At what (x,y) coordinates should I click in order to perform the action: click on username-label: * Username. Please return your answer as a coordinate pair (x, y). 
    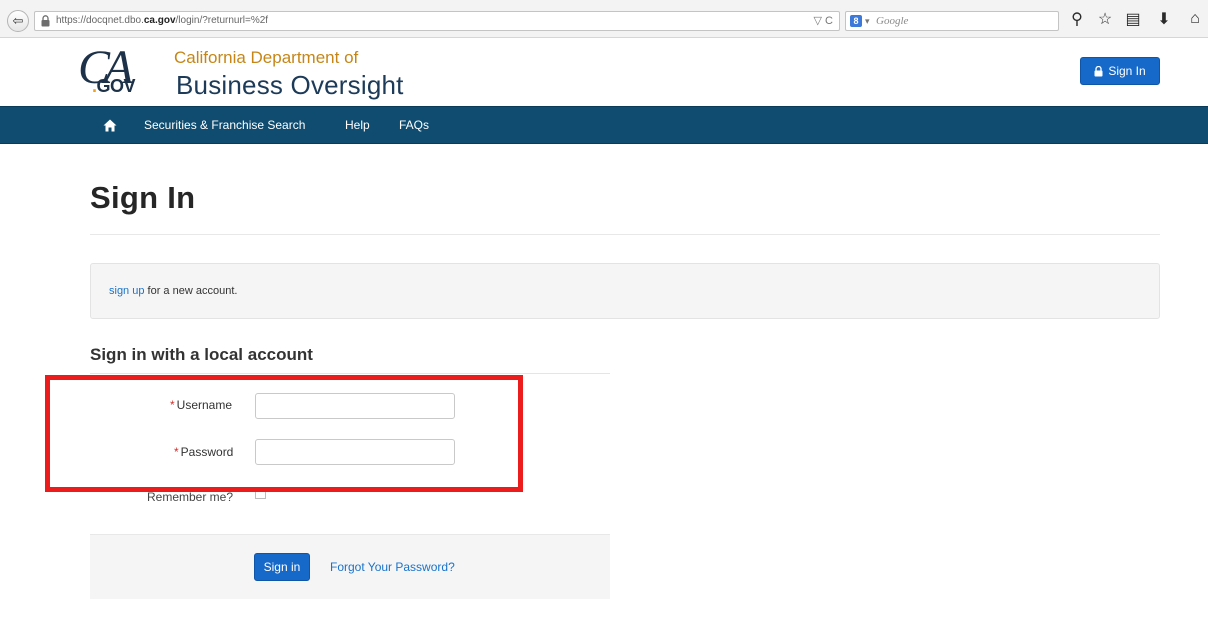
    Looking at the image, I should click on (201, 405).